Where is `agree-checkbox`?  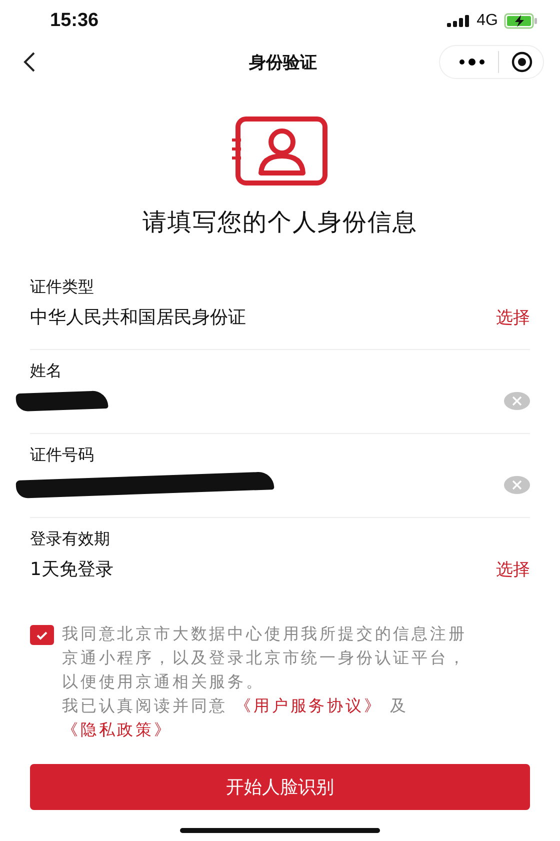 agree-checkbox is located at coordinates (42, 635).